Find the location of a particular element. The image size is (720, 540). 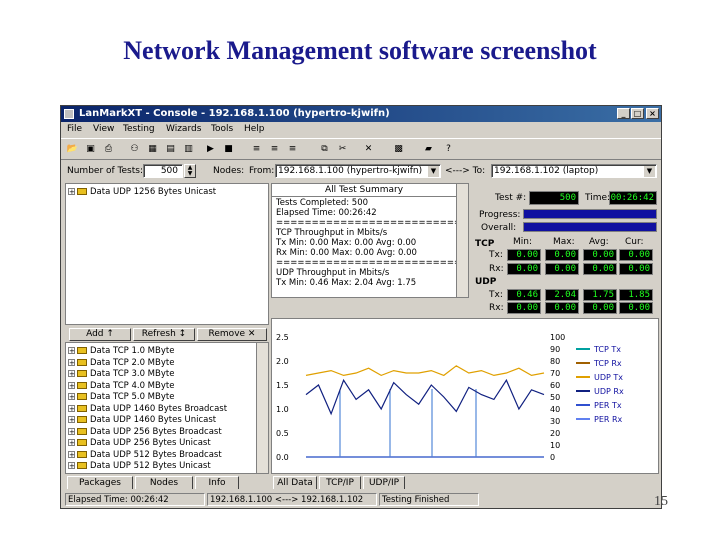

list-item-label: Data TCP 1.0 MByte is located at coordinates (132, 351).